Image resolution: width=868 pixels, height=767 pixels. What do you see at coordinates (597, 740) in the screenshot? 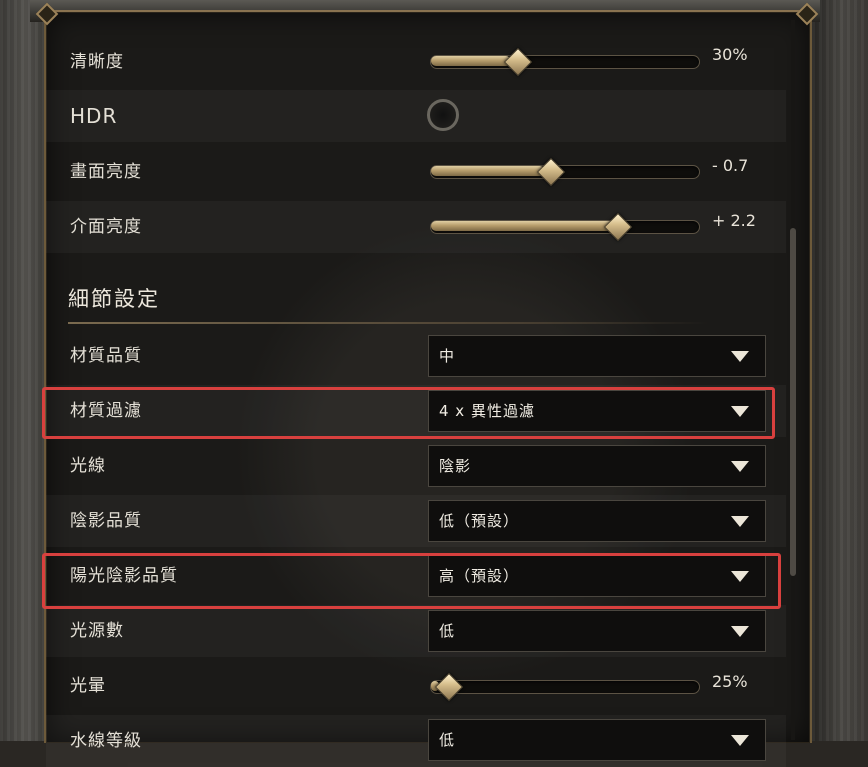
I see `water-dropdown: 低` at bounding box center [597, 740].